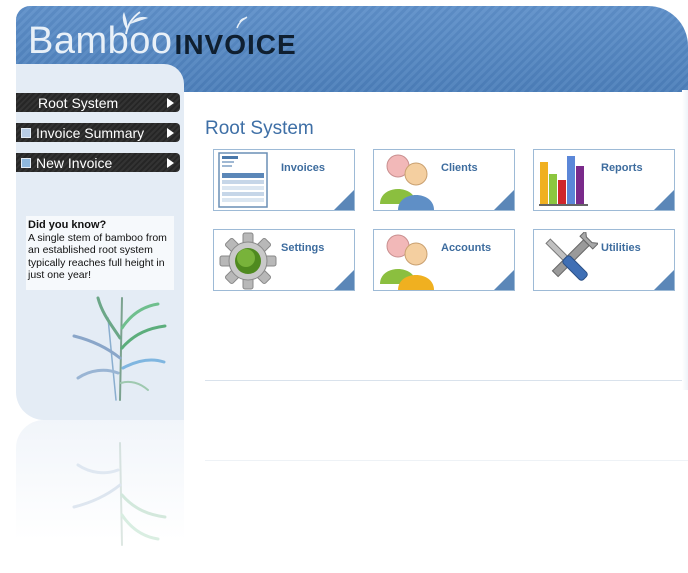 The height and width of the screenshot is (573, 688). I want to click on content-divider-faint, so click(446, 460).